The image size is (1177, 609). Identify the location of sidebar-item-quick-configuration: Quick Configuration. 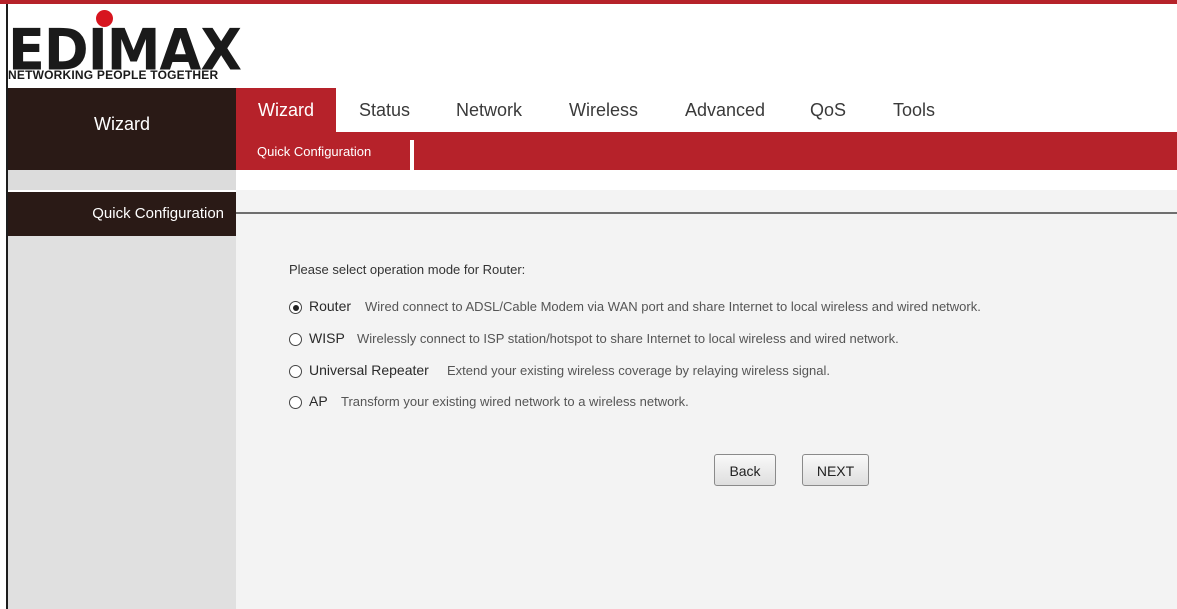
(122, 214).